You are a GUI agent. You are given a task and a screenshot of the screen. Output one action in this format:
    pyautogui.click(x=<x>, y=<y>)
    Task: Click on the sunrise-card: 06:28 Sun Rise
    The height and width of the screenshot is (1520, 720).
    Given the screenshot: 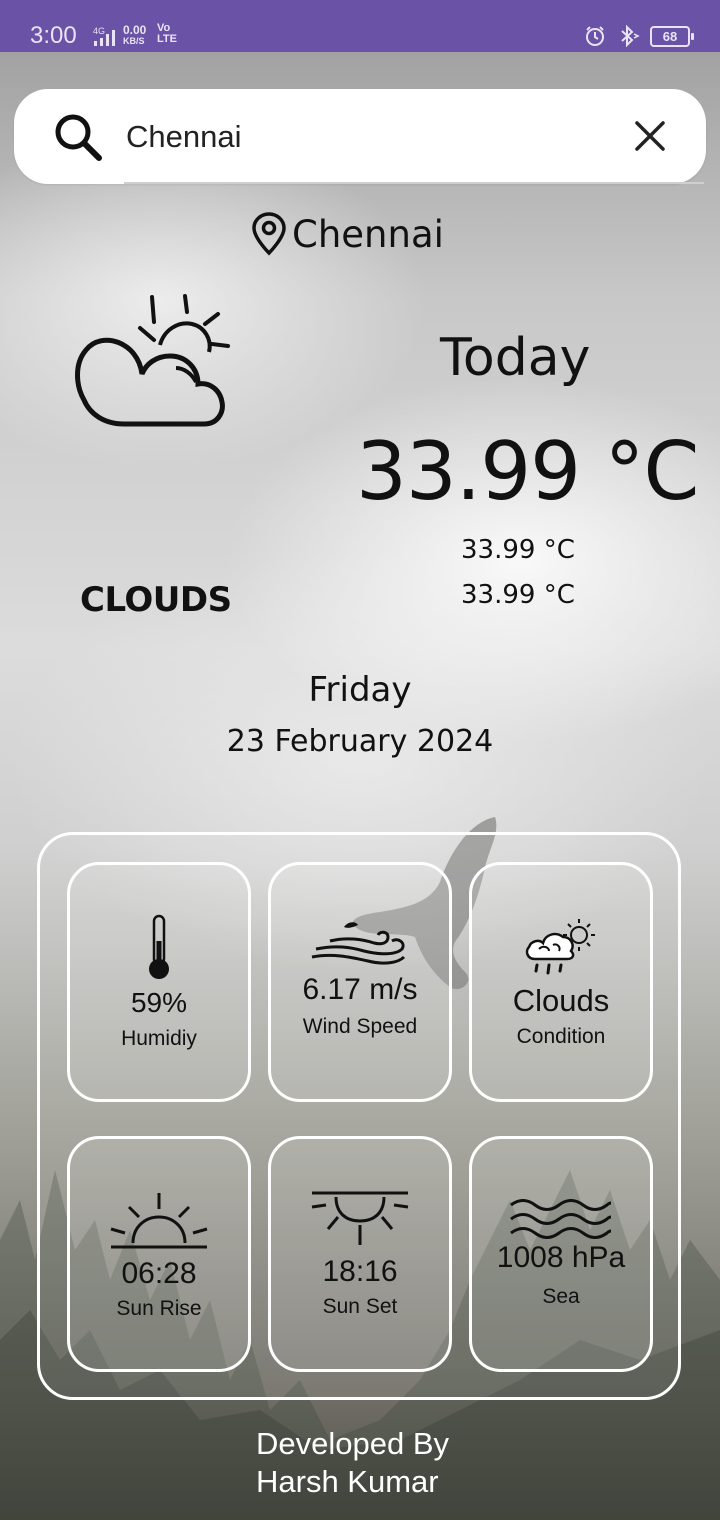 What is the action you would take?
    pyautogui.click(x=159, y=1254)
    